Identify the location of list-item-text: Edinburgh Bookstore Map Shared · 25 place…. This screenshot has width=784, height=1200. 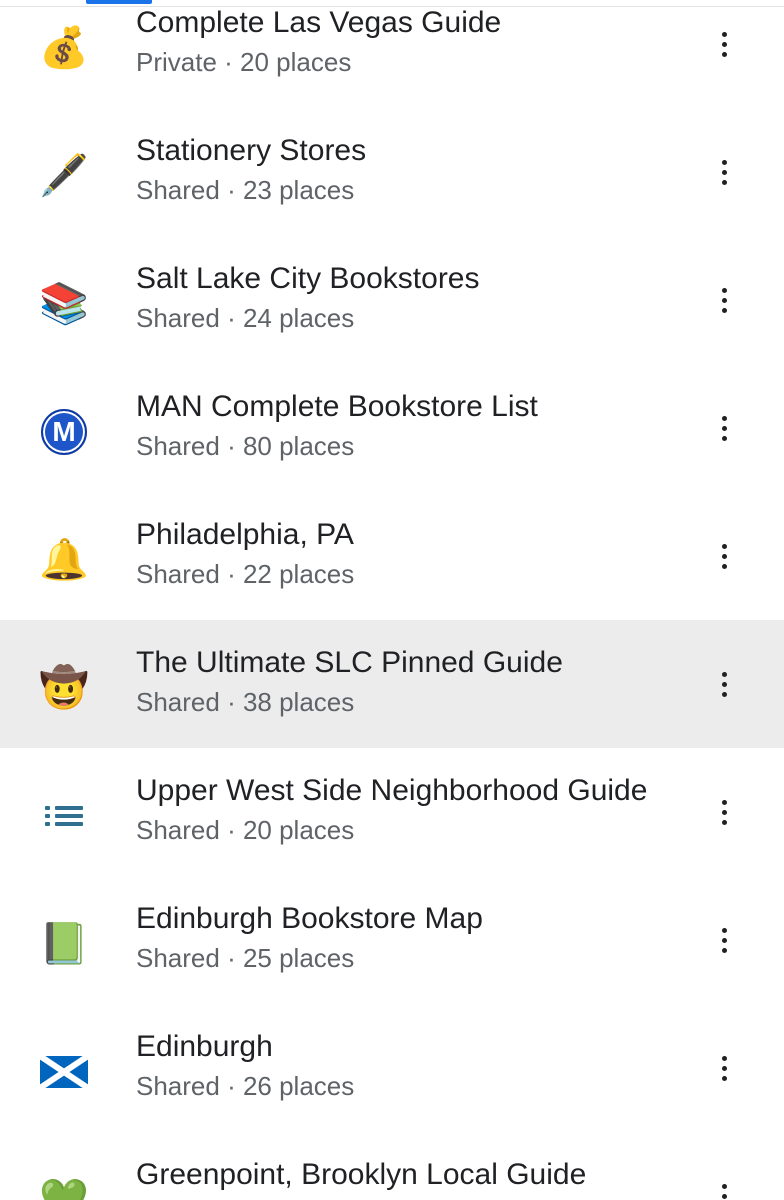
(421, 939).